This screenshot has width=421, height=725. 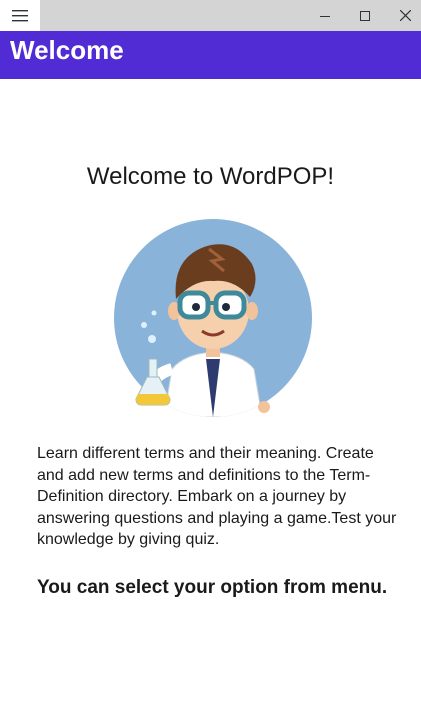 I want to click on menu-button, so click(x=20, y=15).